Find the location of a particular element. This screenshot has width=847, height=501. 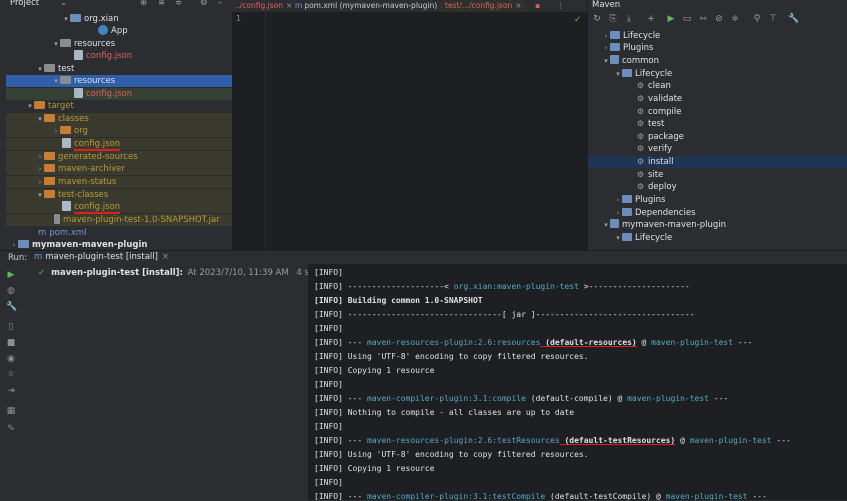

tree-label: resources is located at coordinates (95, 81).